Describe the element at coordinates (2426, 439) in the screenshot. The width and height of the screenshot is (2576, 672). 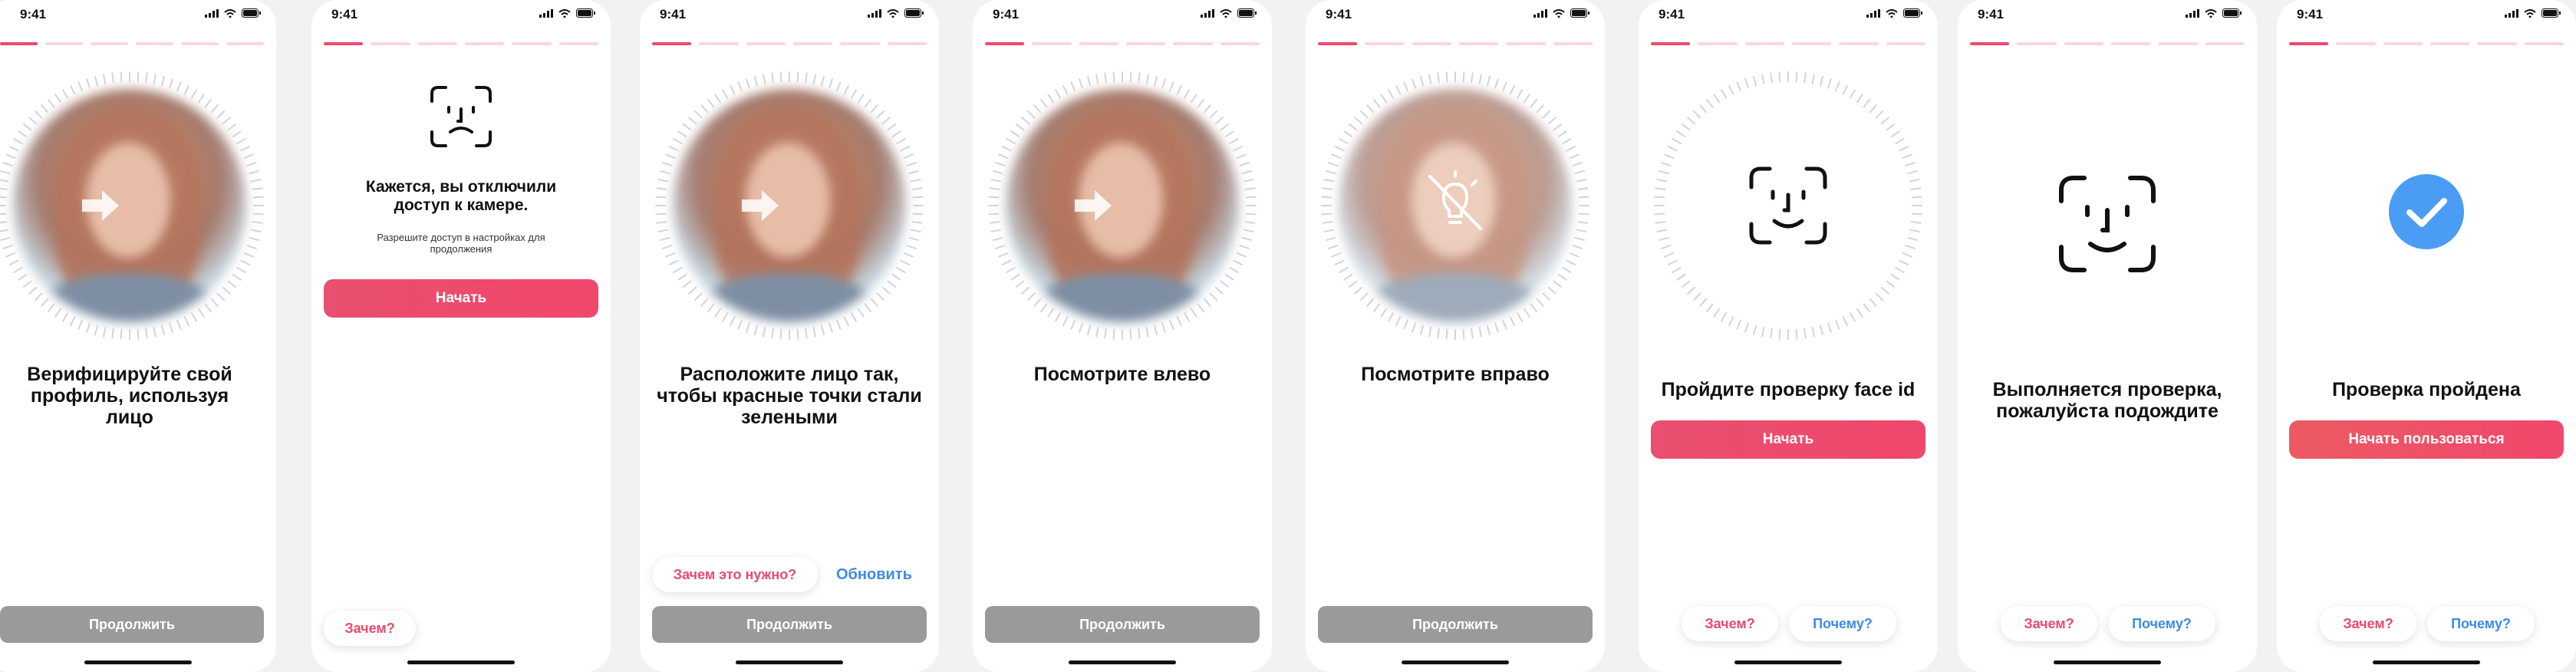
I see `start-using-button: Начать пользоваться` at that location.